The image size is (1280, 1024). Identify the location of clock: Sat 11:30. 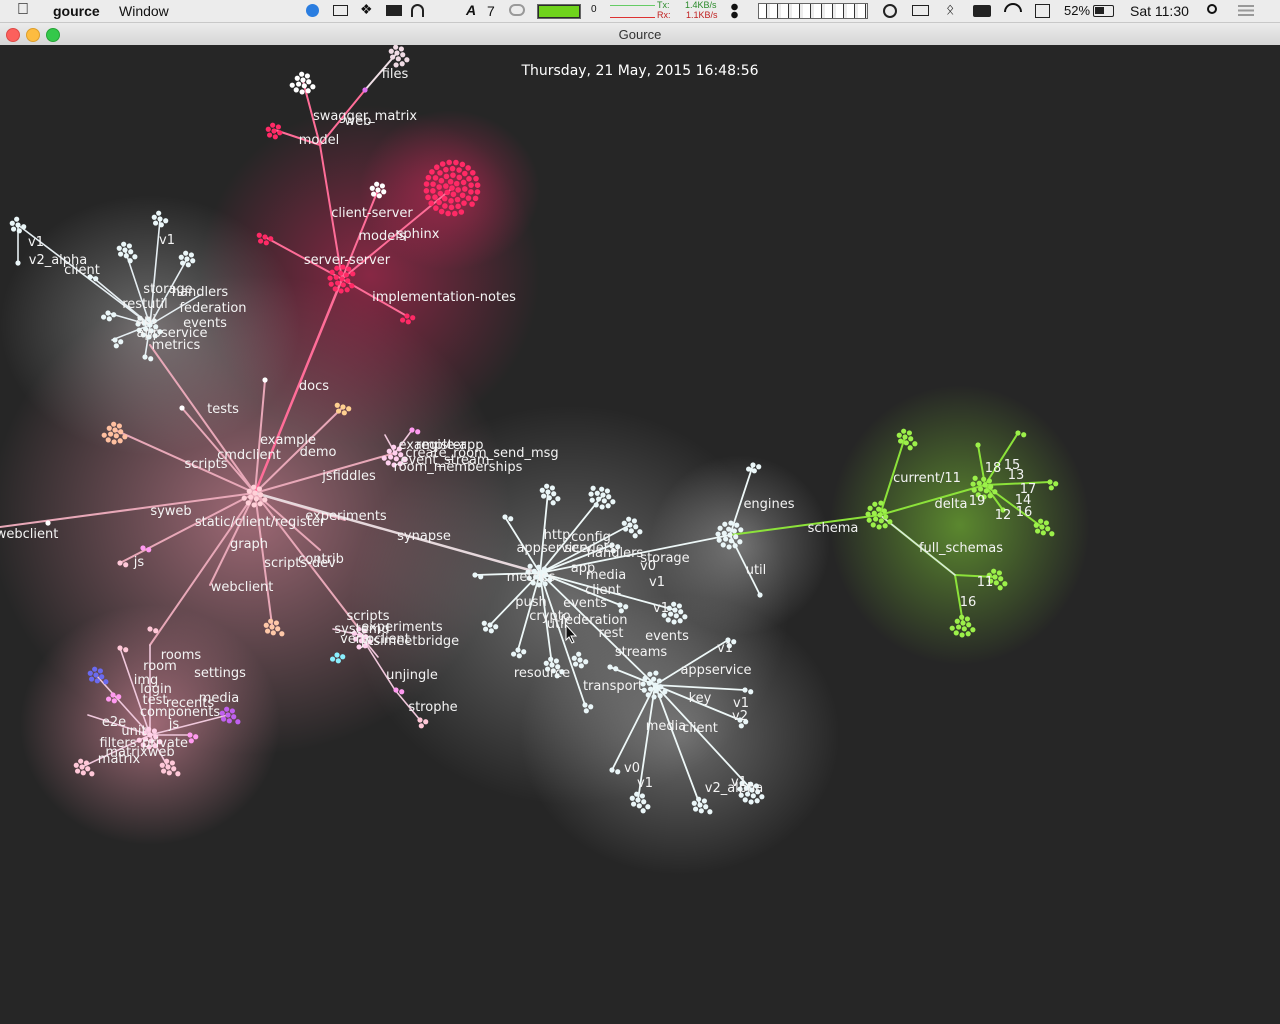
(1159, 11).